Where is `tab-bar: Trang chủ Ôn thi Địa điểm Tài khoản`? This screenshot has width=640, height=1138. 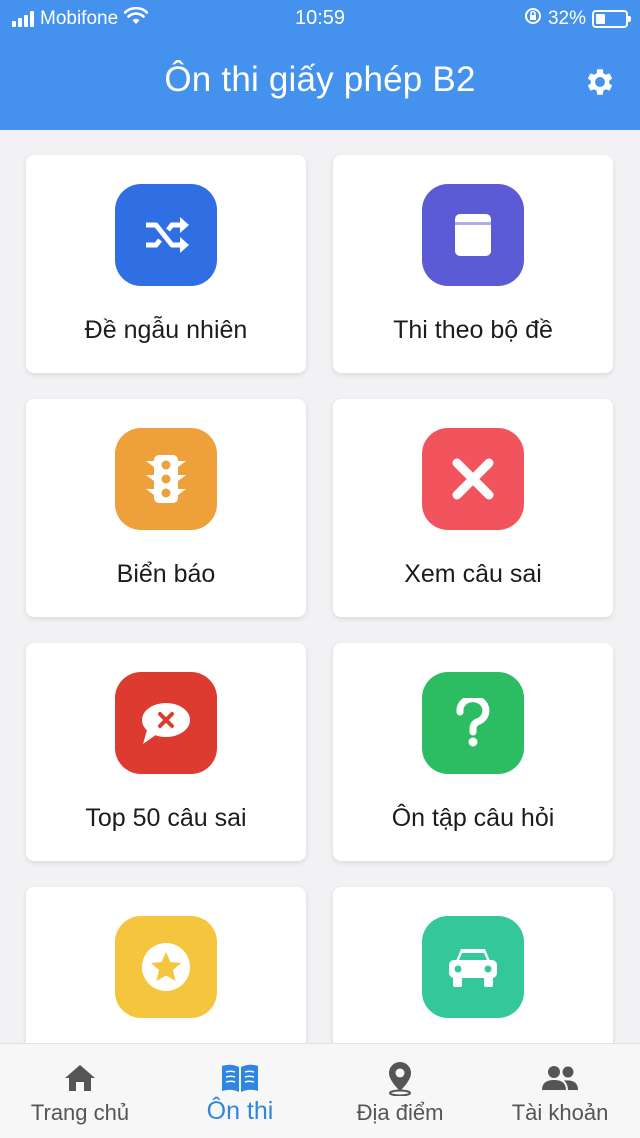 tab-bar: Trang chủ Ôn thi Địa điểm Tài khoản is located at coordinates (320, 1090).